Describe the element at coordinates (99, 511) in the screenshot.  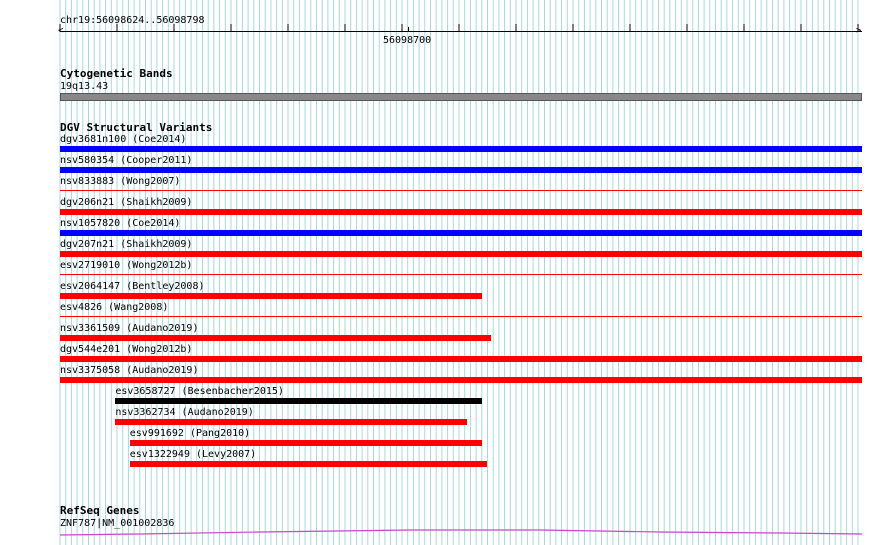
I see `refseq-track-title: RefSeq Genes` at that location.